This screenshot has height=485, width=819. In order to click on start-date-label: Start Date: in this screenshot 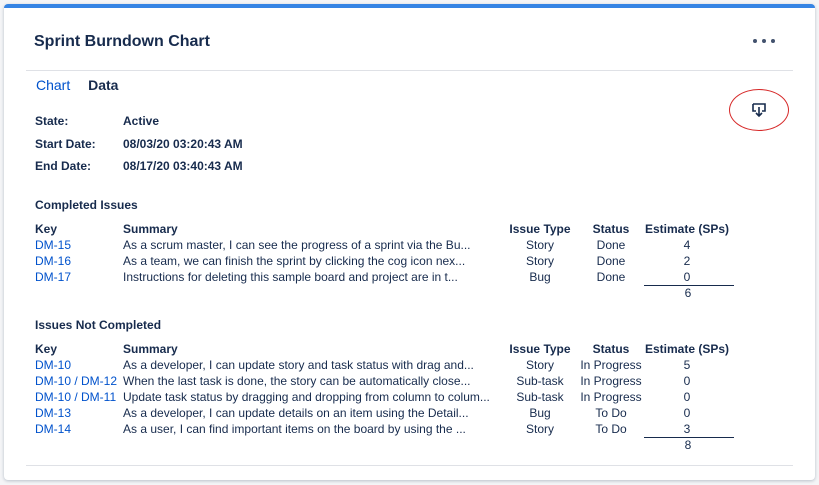, I will do `click(65, 144)`.